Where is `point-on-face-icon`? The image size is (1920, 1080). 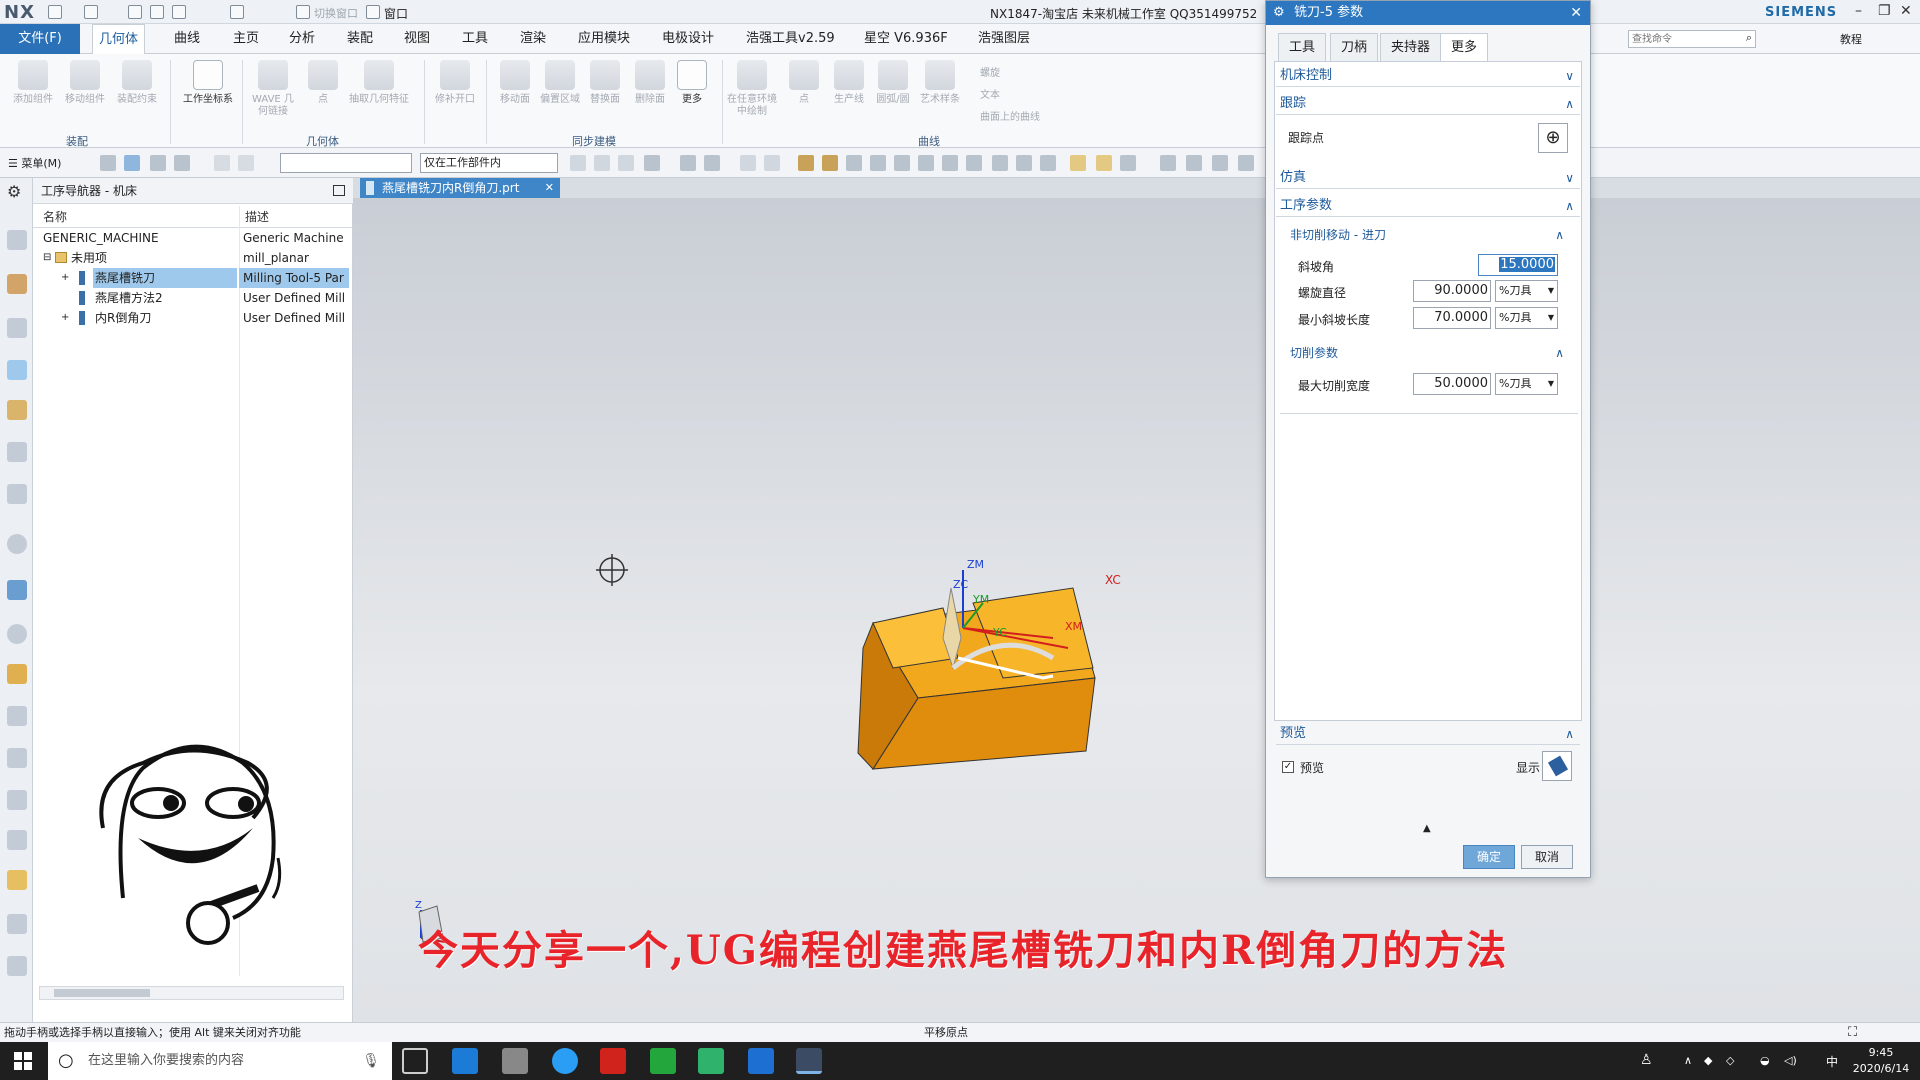
point-on-face-icon is located at coordinates (1104, 163).